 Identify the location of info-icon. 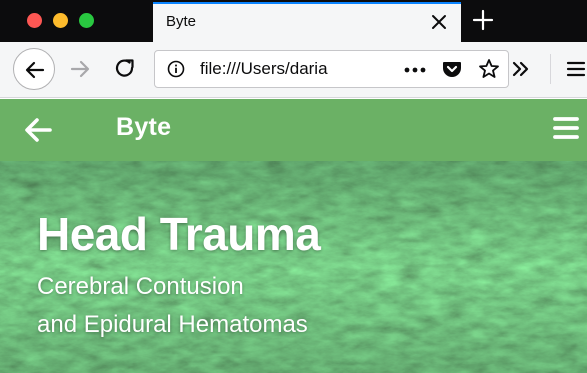
(176, 69).